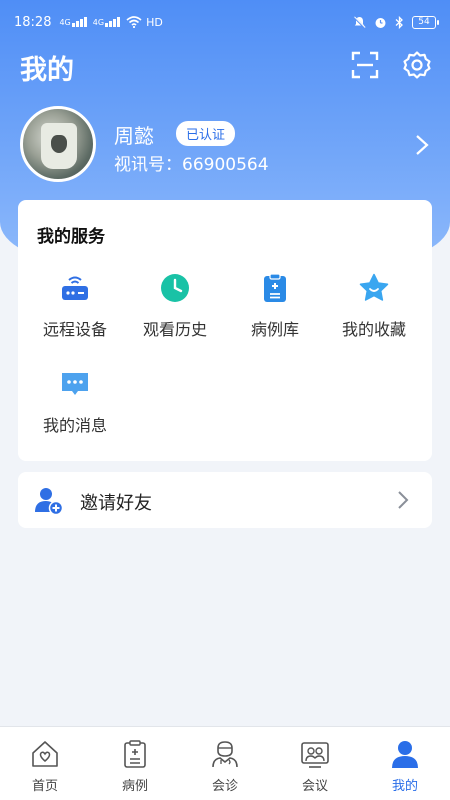 This screenshot has width=450, height=800. Describe the element at coordinates (65, 22) in the screenshot. I see `signal-1-label: 4G` at that location.